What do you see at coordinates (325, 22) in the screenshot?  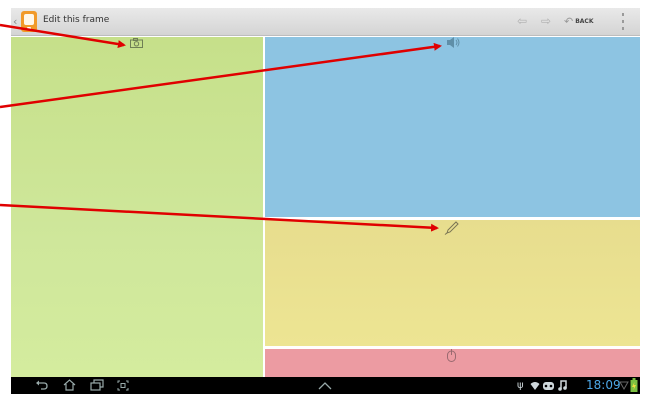 I see `action-bar: ‹ Edit this frame ⇦ ⇨ ↶ BACK` at bounding box center [325, 22].